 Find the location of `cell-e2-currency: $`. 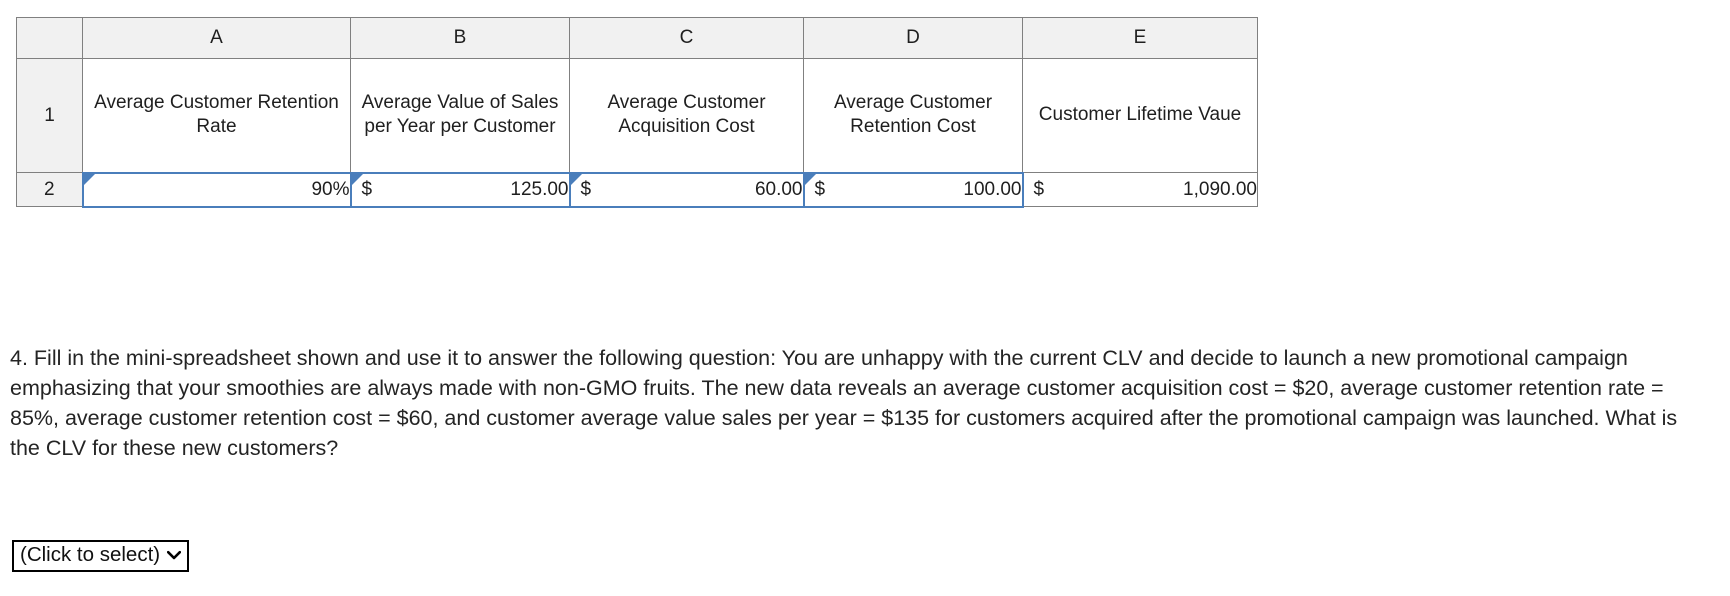

cell-e2-currency: $ is located at coordinates (1039, 189).